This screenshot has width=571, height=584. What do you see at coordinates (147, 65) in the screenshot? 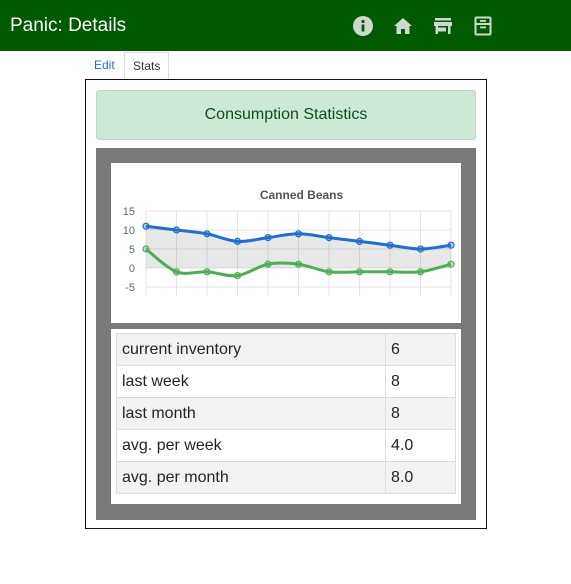
I see `tab-stats: Stats` at bounding box center [147, 65].